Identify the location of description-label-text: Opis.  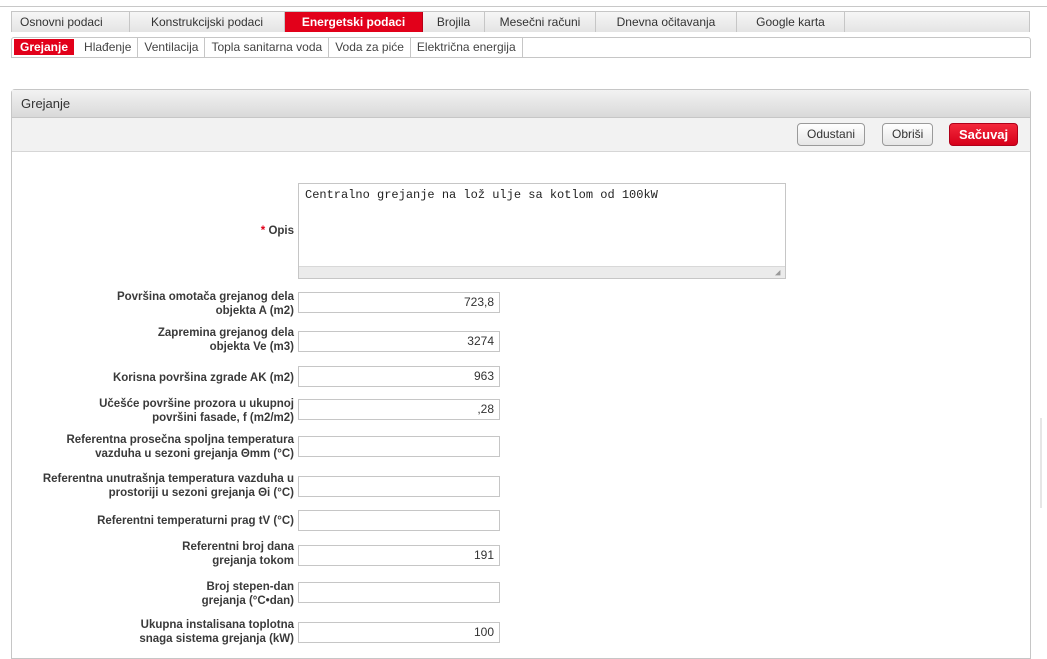
(281, 231).